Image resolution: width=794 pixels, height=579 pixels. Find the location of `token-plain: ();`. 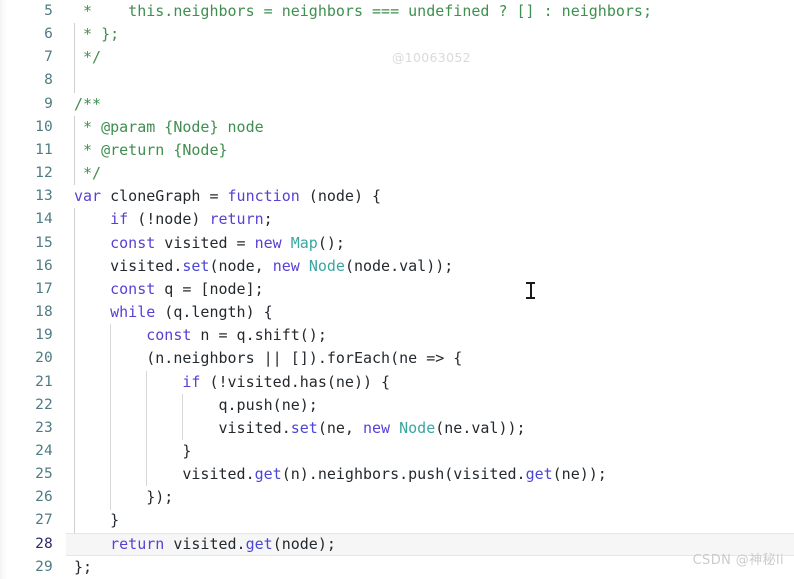

token-plain: (); is located at coordinates (331, 242).